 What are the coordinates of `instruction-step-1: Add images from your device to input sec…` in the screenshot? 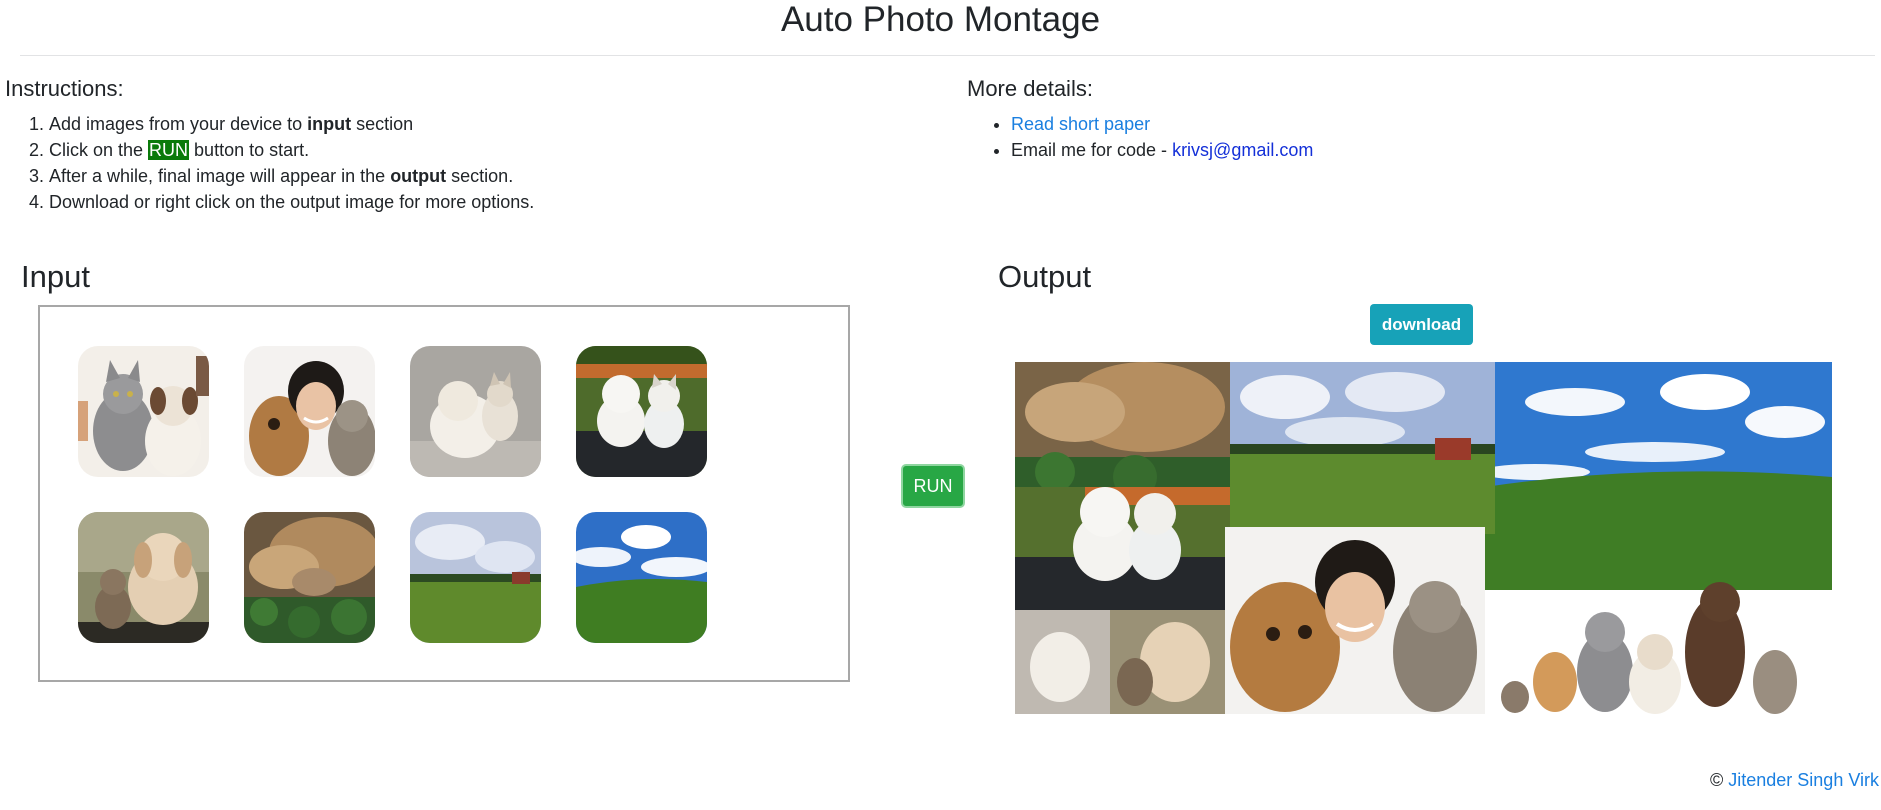 It's located at (291, 124).